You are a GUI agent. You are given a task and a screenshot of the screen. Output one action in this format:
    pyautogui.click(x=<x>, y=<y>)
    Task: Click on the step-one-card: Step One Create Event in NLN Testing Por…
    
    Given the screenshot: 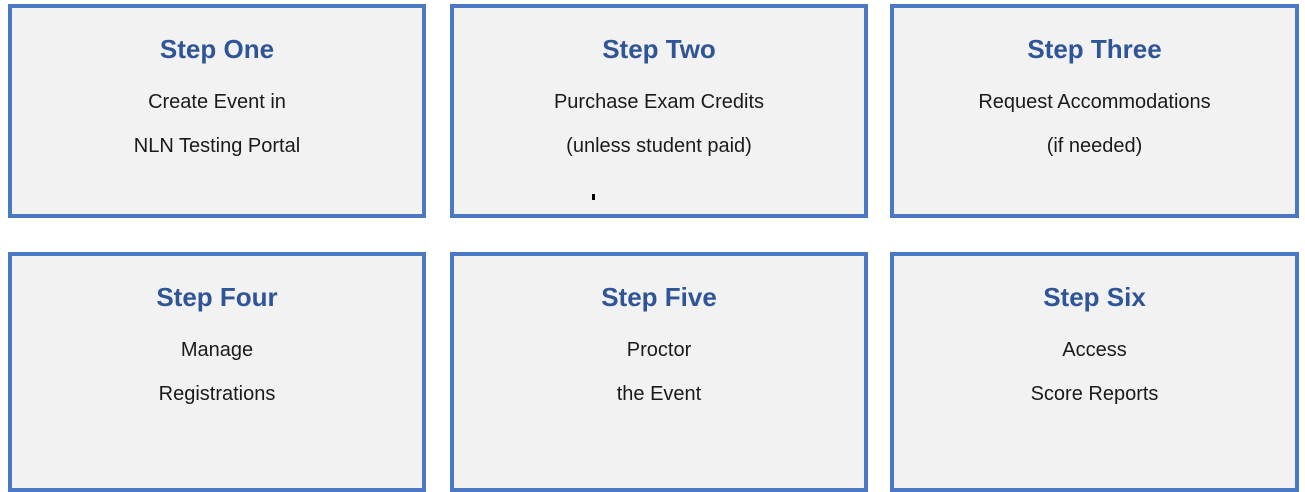 What is the action you would take?
    pyautogui.click(x=217, y=111)
    